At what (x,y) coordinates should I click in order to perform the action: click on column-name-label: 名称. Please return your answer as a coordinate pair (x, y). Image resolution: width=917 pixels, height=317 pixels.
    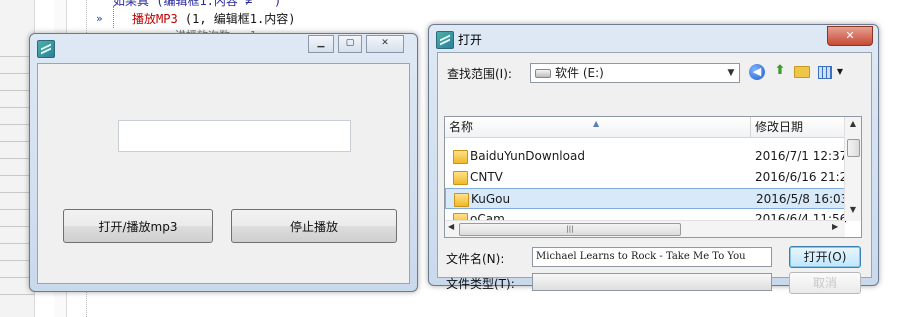
    Looking at the image, I should click on (461, 127).